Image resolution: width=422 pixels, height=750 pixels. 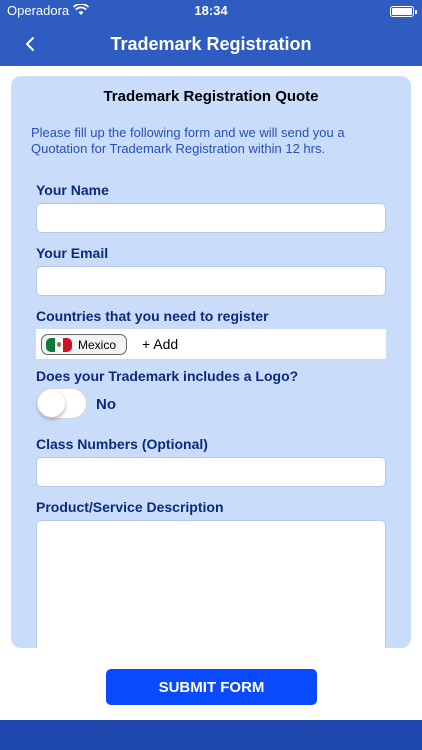 I want to click on clock: 18:34, so click(x=211, y=10).